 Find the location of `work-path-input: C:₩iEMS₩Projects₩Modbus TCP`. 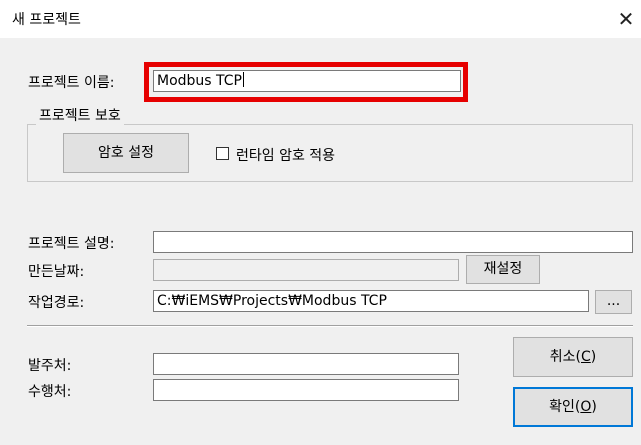

work-path-input: C:₩iEMS₩Projects₩Modbus TCP is located at coordinates (371, 301).